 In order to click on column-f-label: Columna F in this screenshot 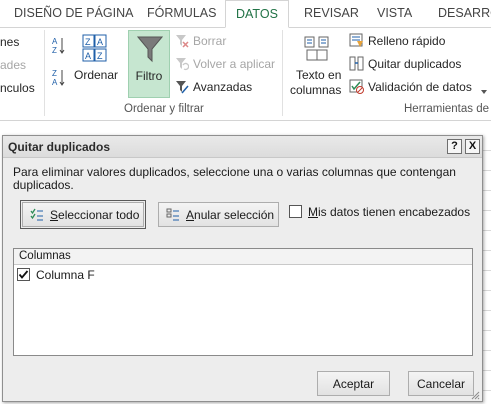, I will do `click(65, 275)`.